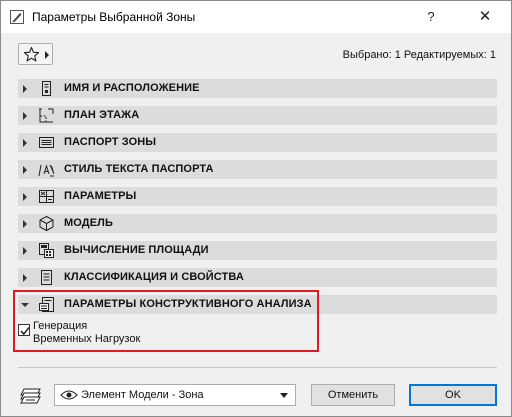 Image resolution: width=512 pixels, height=417 pixels. What do you see at coordinates (453, 395) in the screenshot?
I see `ok-button: OK` at bounding box center [453, 395].